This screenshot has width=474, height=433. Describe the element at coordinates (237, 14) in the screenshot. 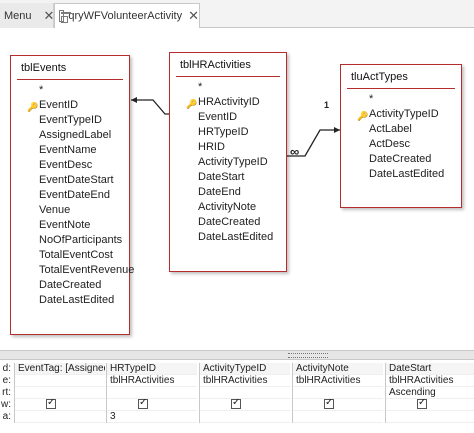

I see `document-tab-strip: Menu ✕ qryWFVolunteerActivity ✕` at that location.